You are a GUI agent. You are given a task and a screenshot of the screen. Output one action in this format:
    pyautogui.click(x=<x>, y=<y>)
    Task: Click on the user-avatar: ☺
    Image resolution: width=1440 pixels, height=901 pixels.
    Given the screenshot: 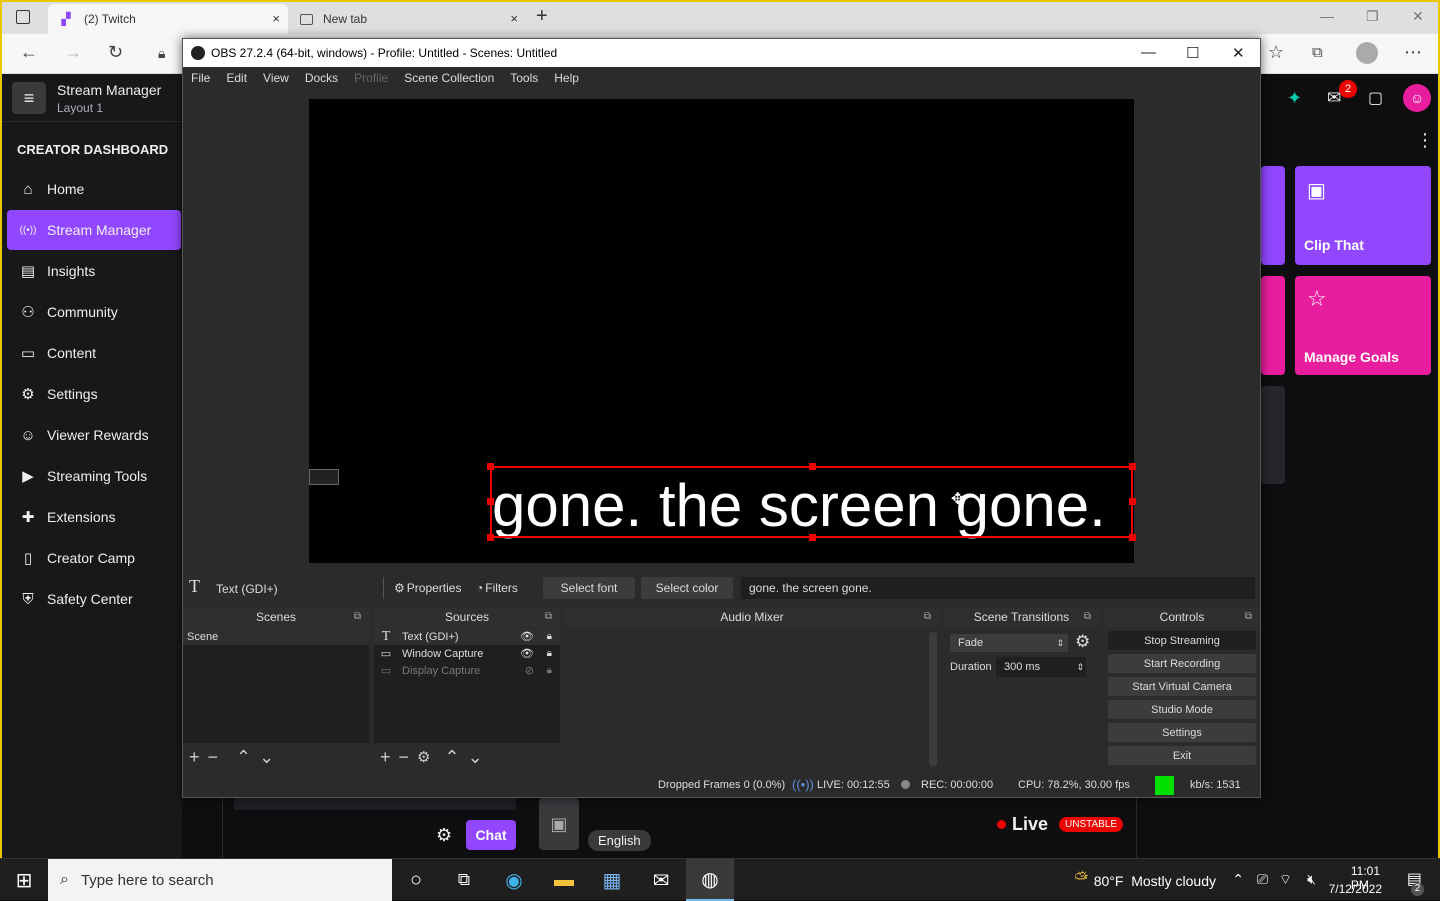 What is the action you would take?
    pyautogui.click(x=1417, y=98)
    